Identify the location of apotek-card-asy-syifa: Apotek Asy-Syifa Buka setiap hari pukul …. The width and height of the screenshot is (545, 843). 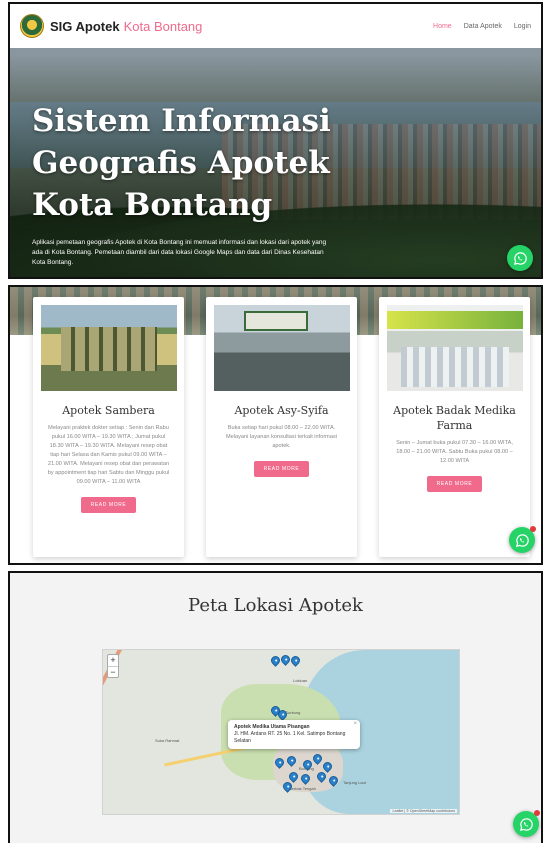
(281, 427).